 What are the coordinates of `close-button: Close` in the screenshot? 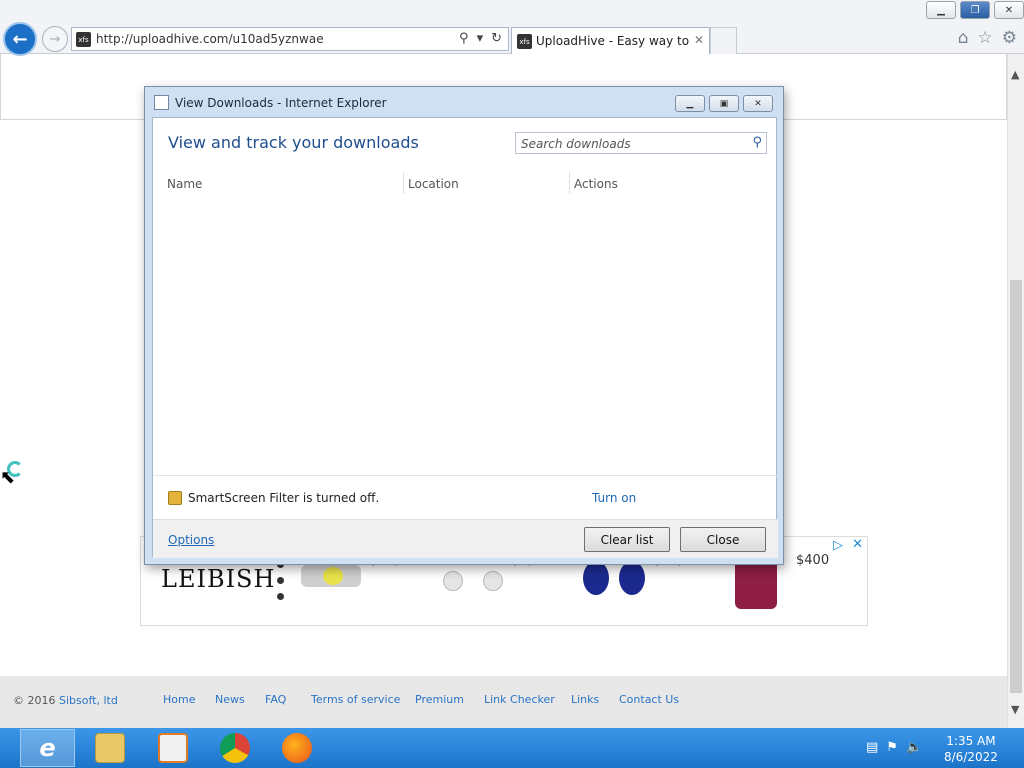 It's located at (723, 539).